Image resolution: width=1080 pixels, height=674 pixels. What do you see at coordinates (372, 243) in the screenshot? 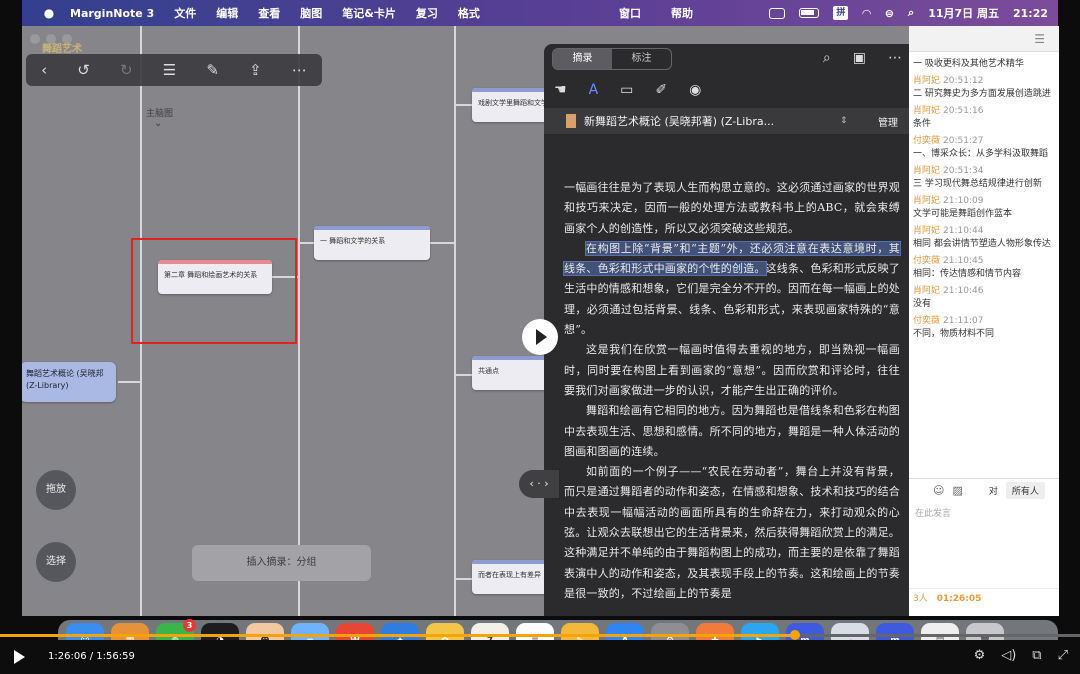
I see `dance-literature-node: 一 舞蹈和文学的关系` at bounding box center [372, 243].